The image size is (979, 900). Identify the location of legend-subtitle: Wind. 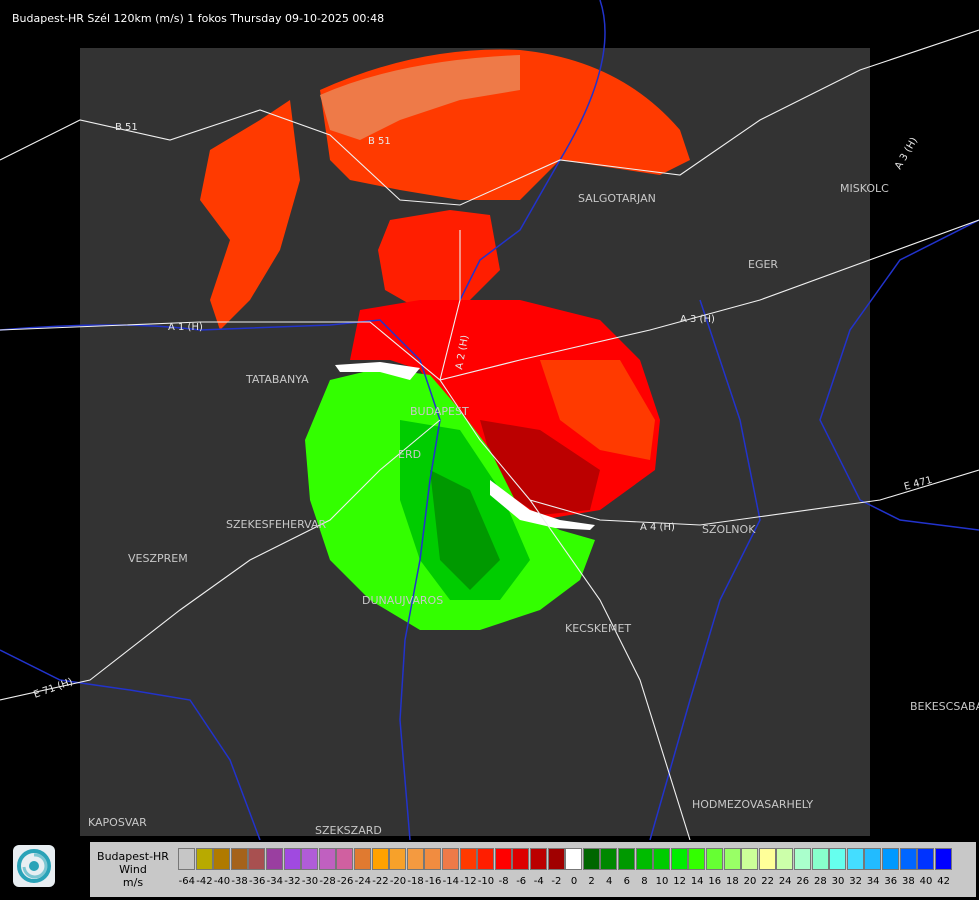
(133, 869).